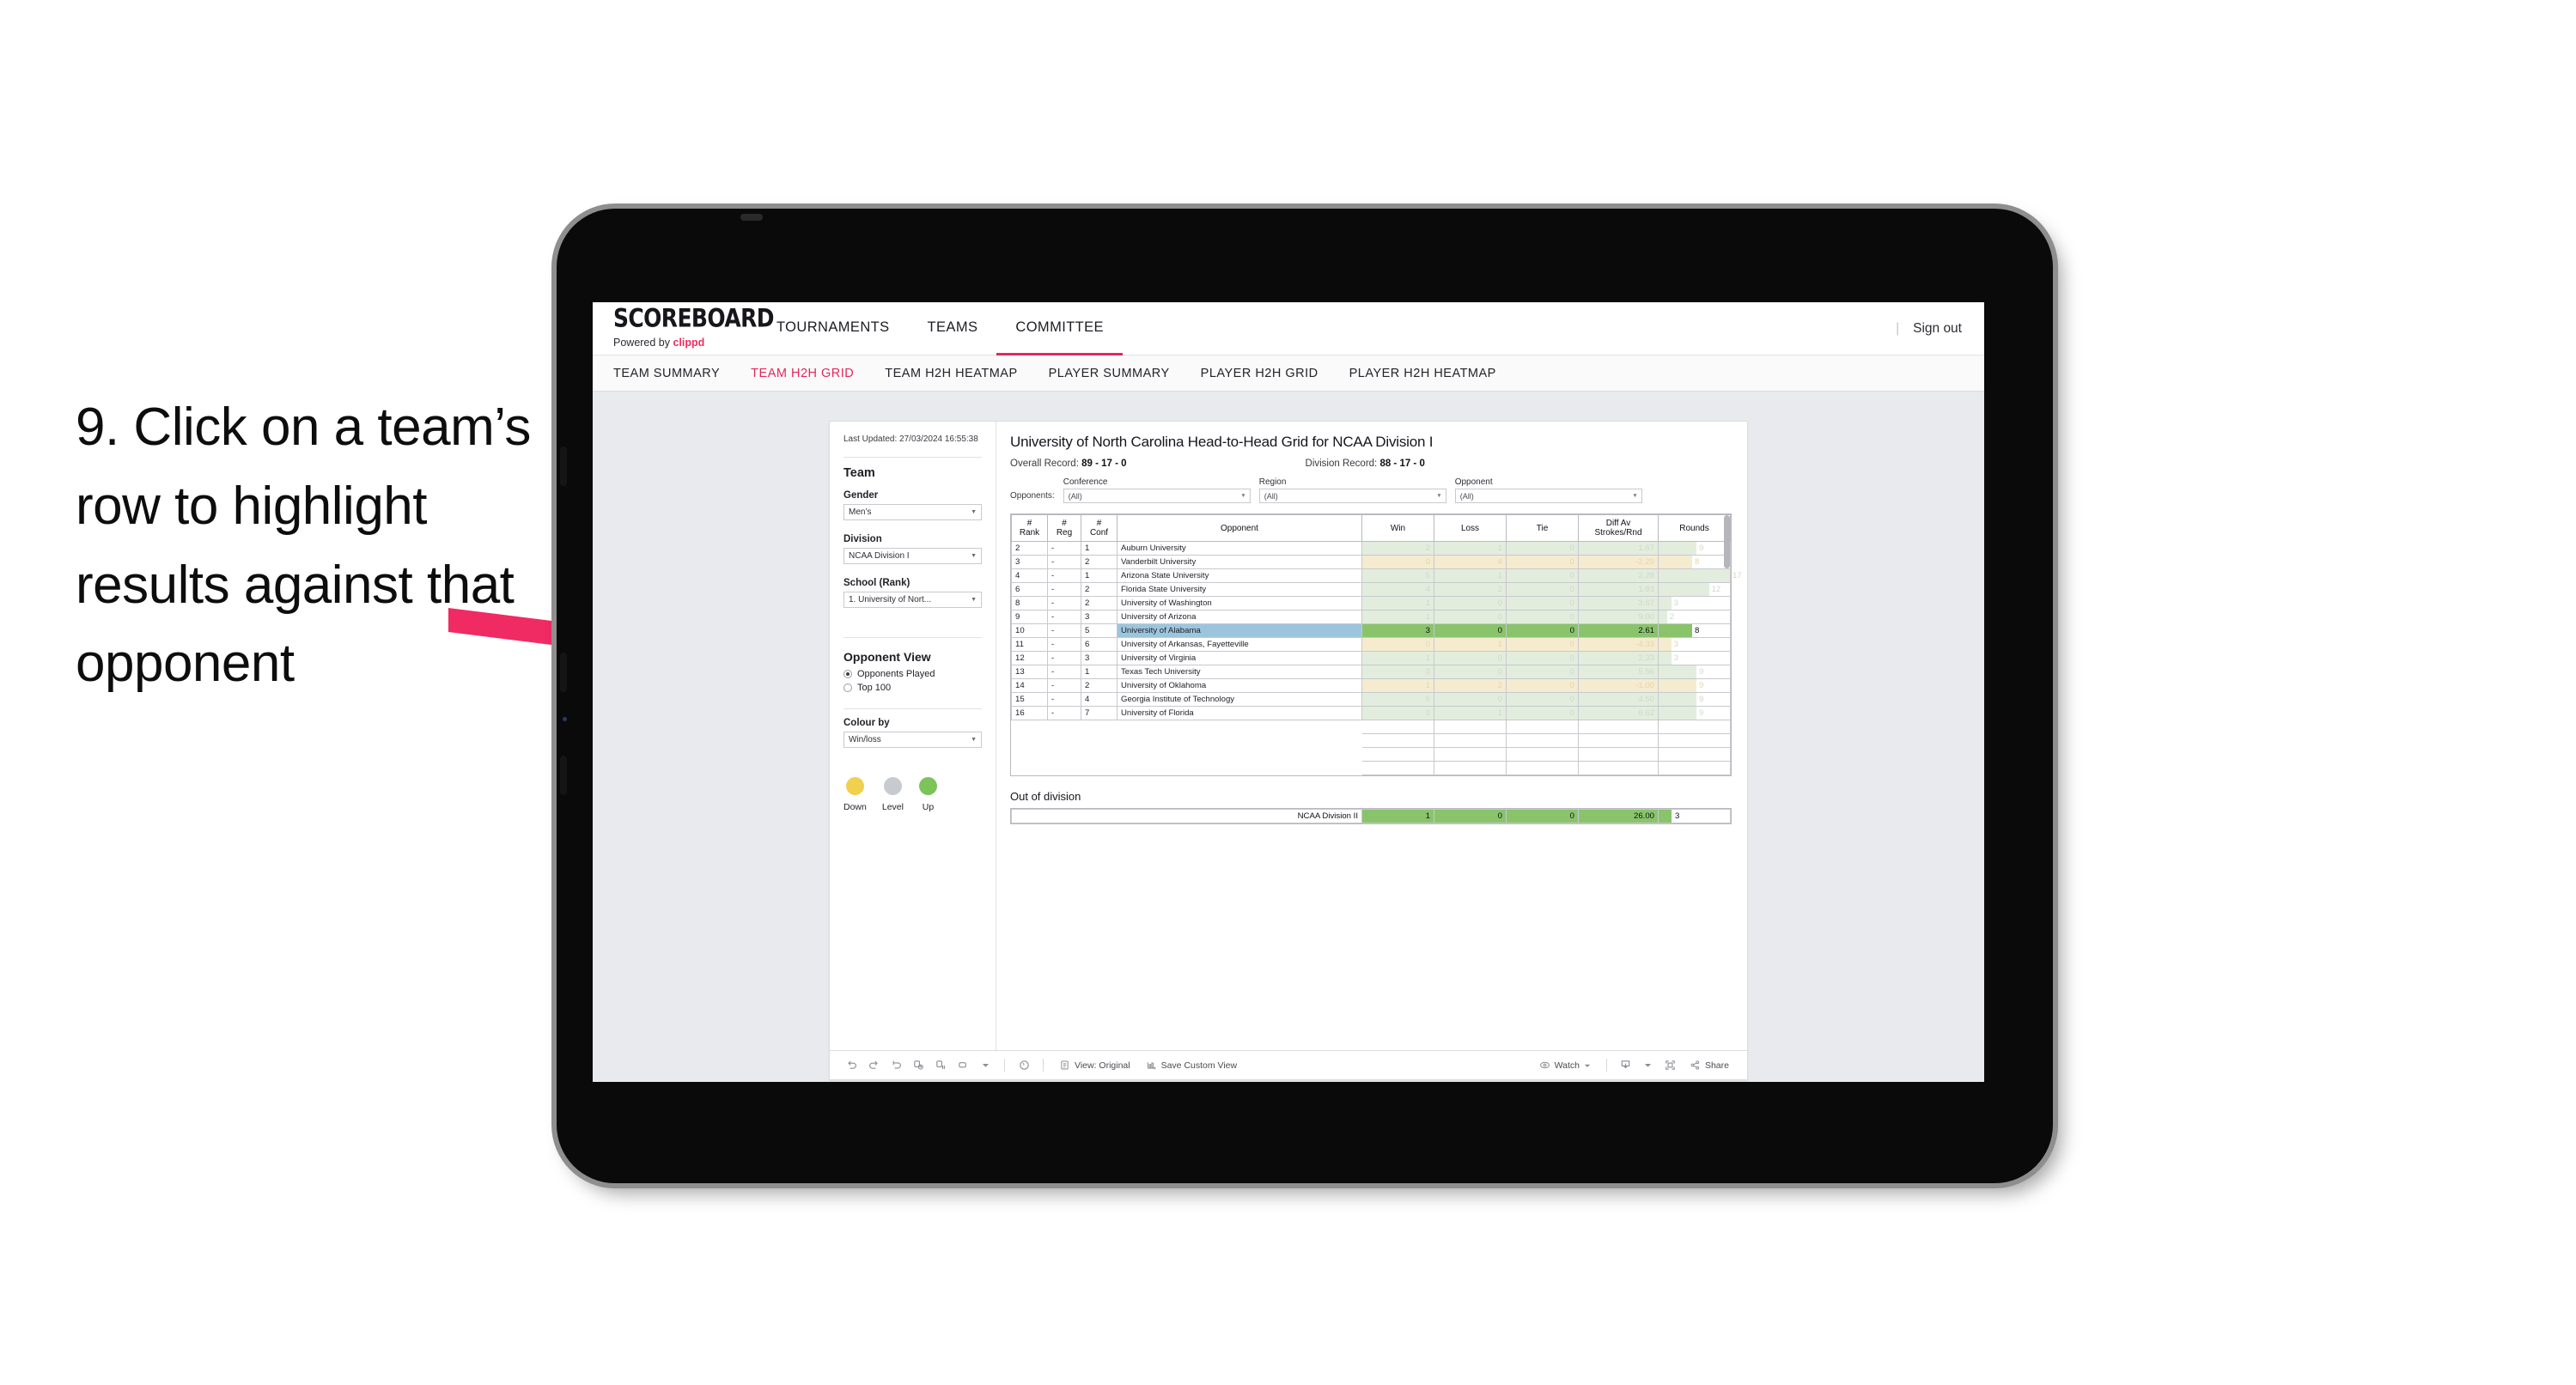 The image size is (2576, 1385). What do you see at coordinates (1029, 603) in the screenshot?
I see `cell-rank: 8` at bounding box center [1029, 603].